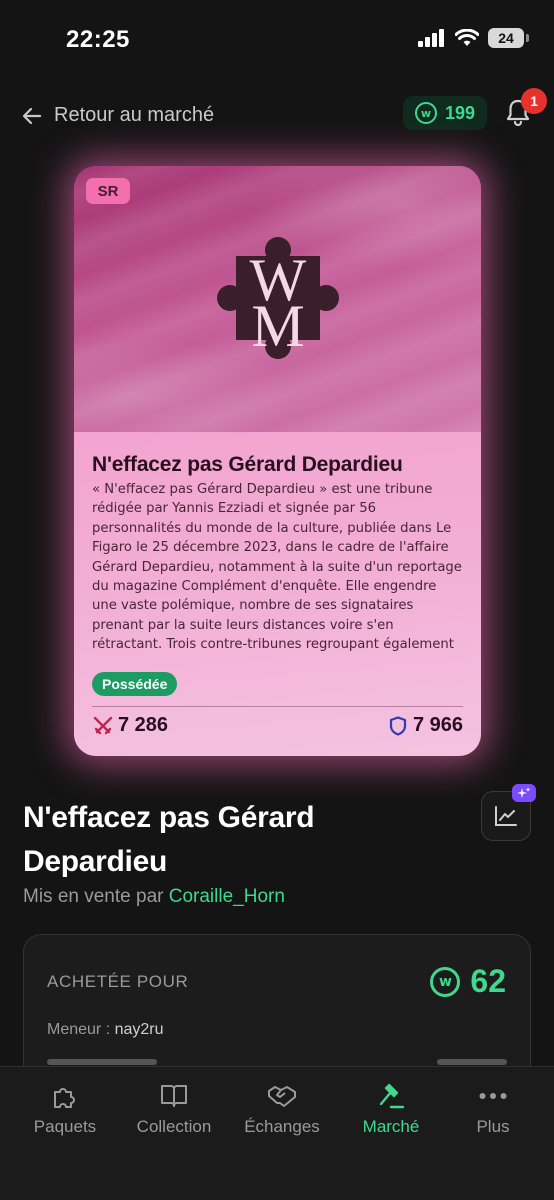 The height and width of the screenshot is (1200, 554). I want to click on attack-stat: 7 286, so click(130, 725).